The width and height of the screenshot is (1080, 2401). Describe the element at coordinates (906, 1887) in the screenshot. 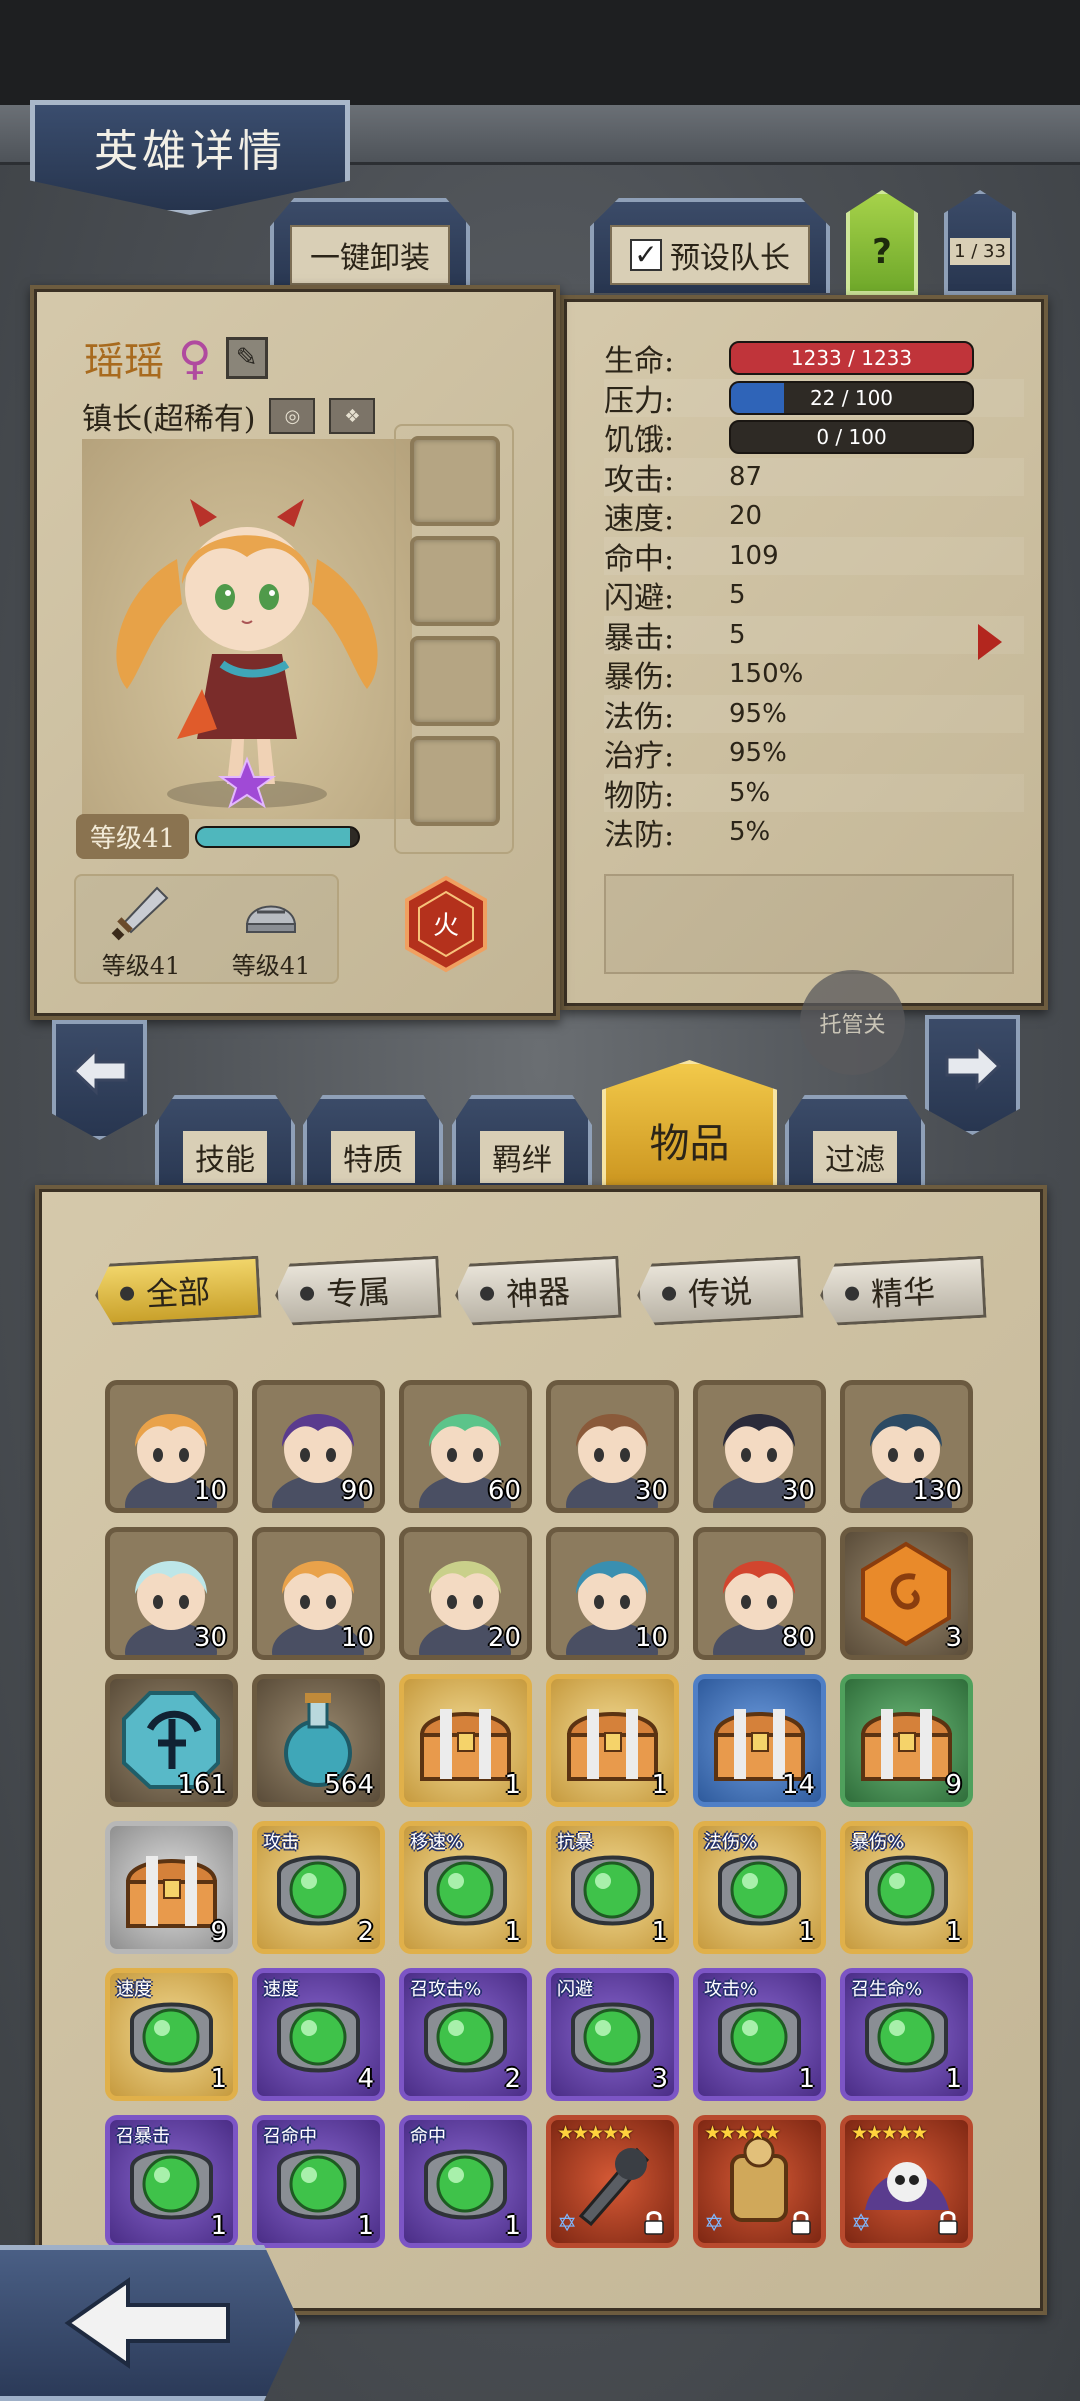

I see `orb-item: 1 暴伤%` at that location.